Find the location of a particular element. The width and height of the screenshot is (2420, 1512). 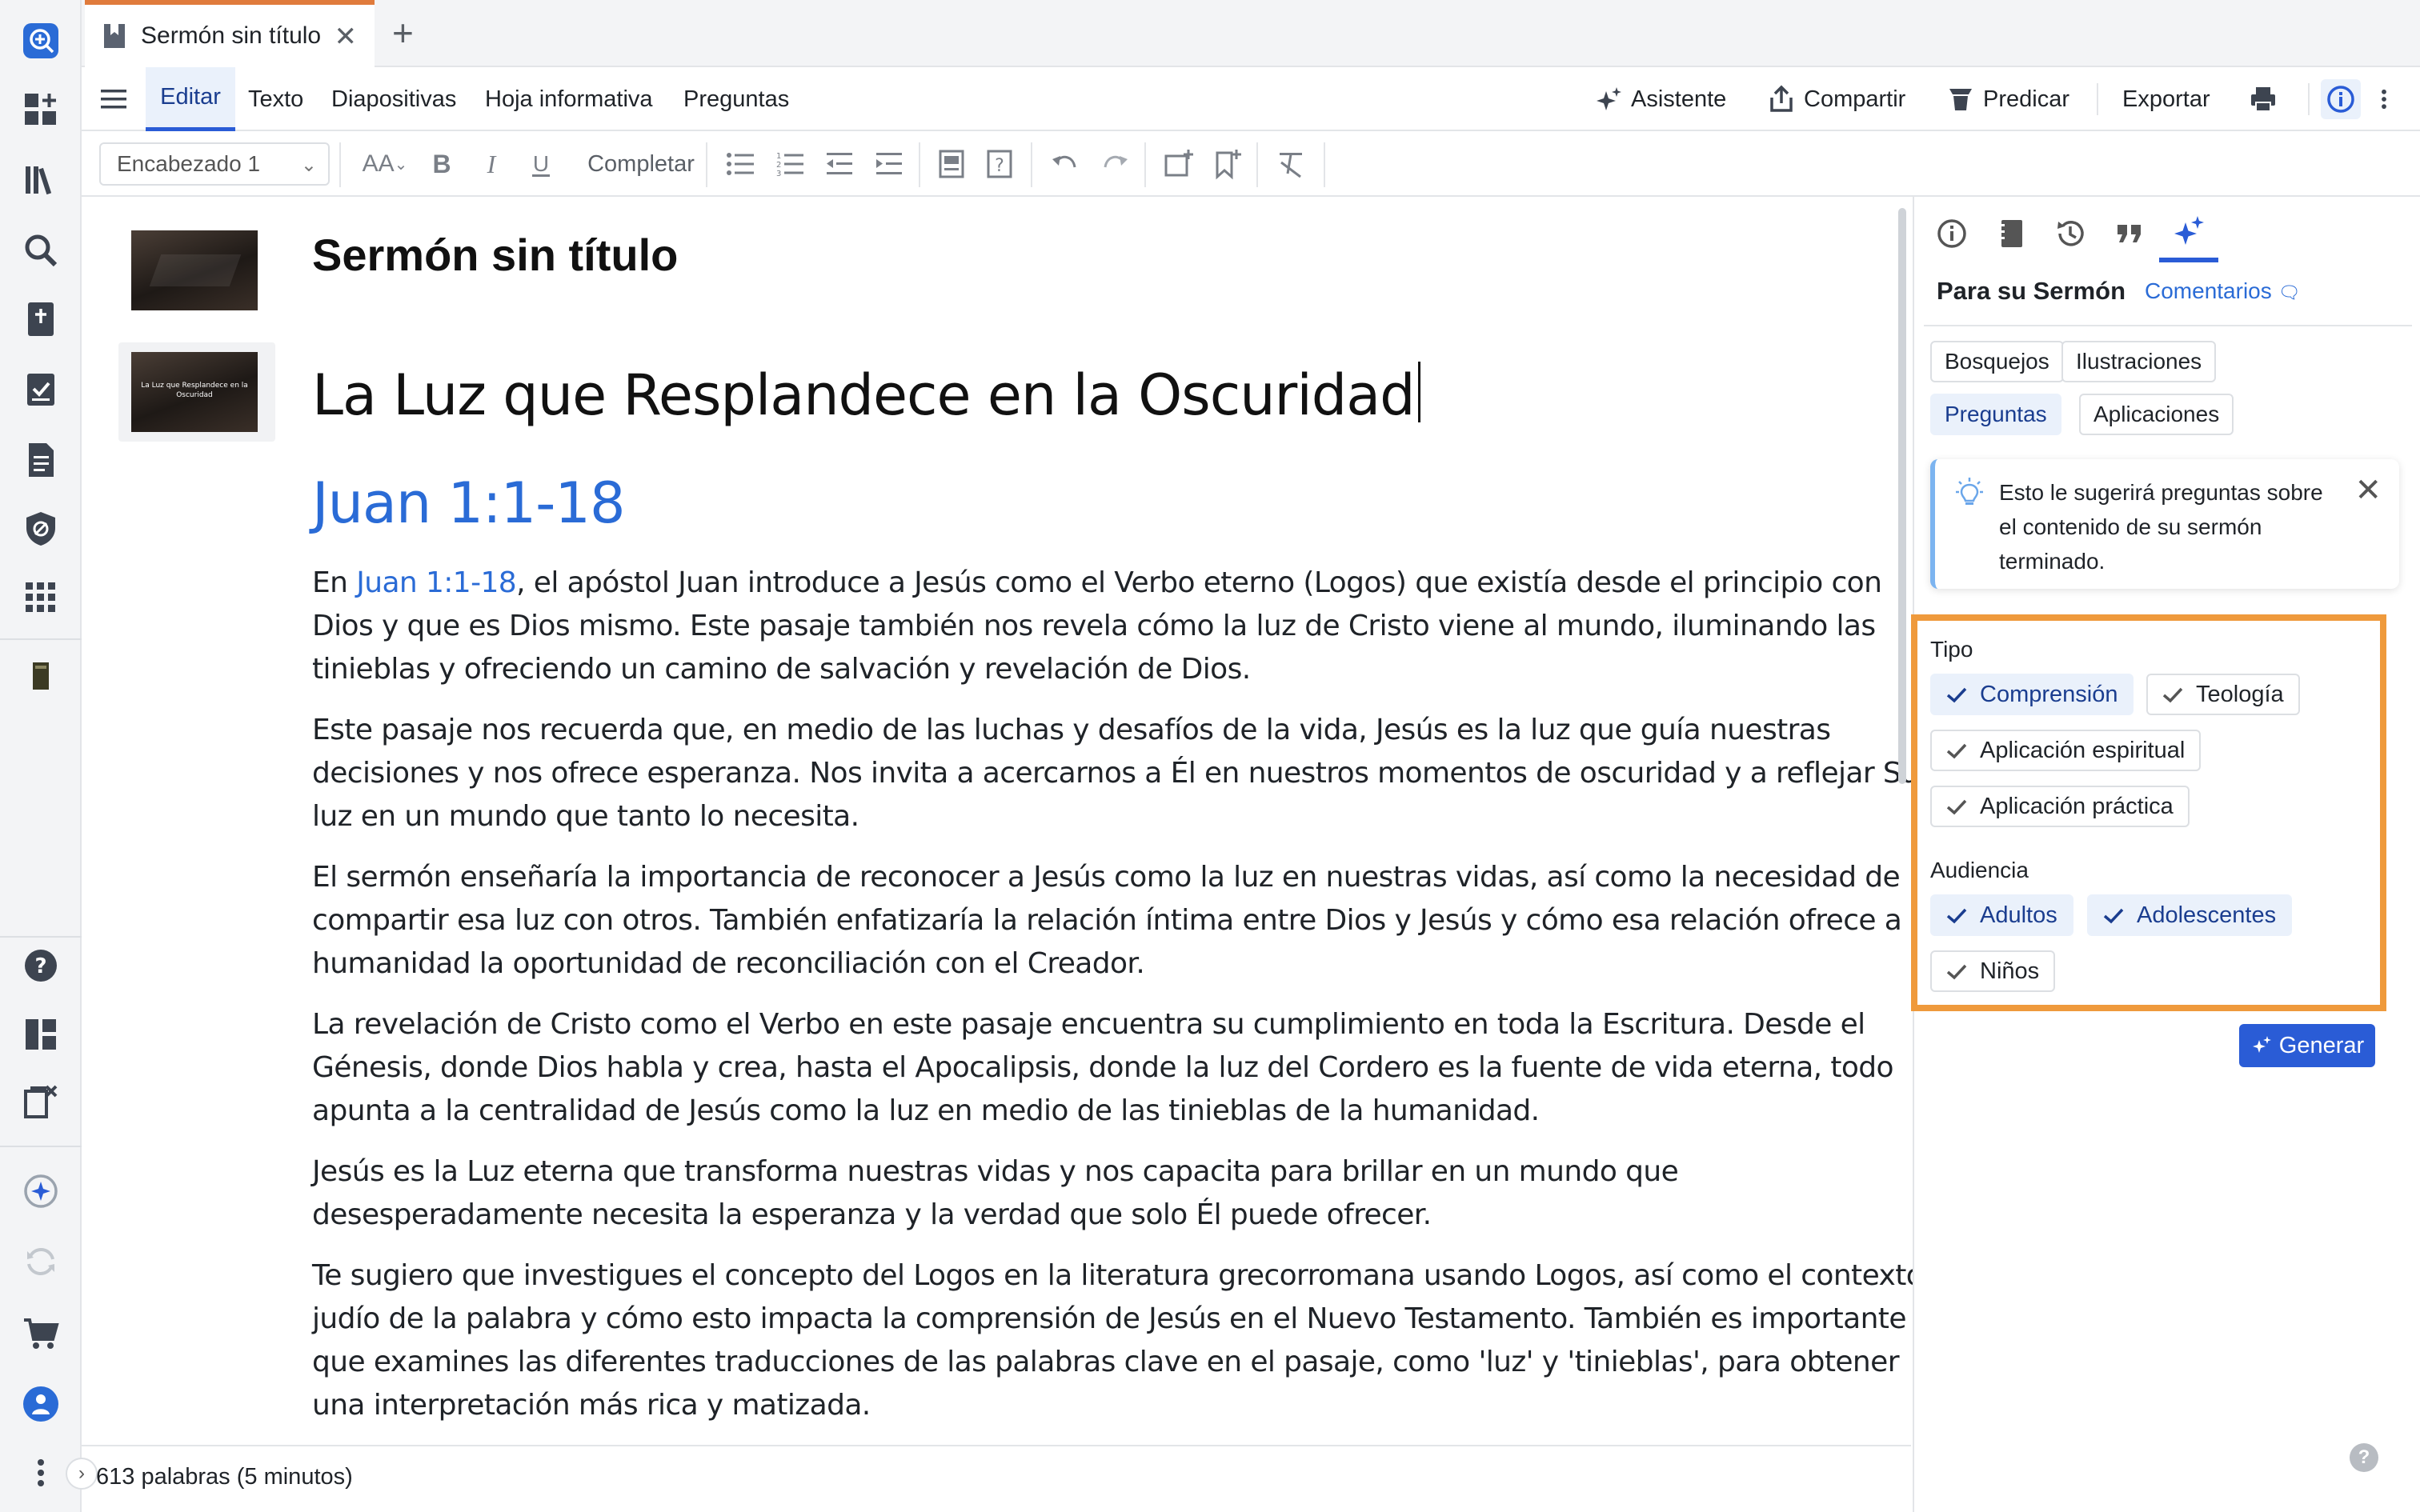

panel-tab-quotes is located at coordinates (2129, 233).